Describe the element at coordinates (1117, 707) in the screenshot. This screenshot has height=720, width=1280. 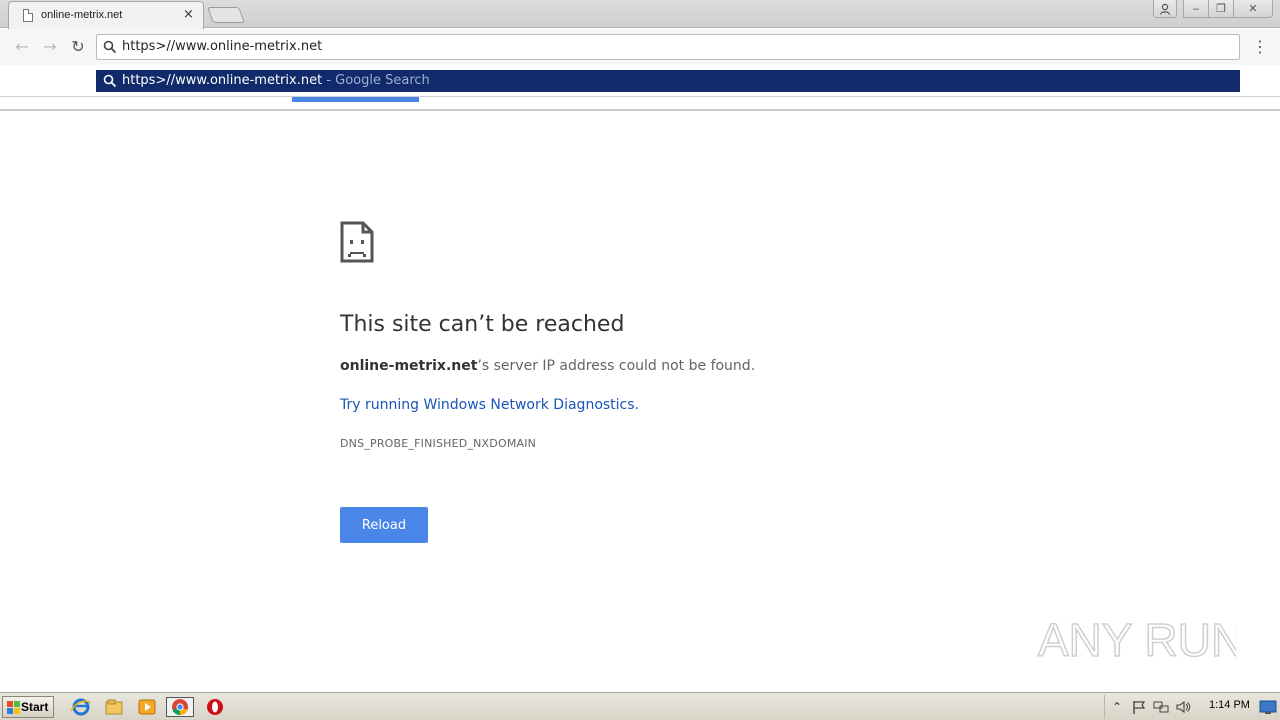
I see `show-hidden-icons-icon: ⌃` at that location.